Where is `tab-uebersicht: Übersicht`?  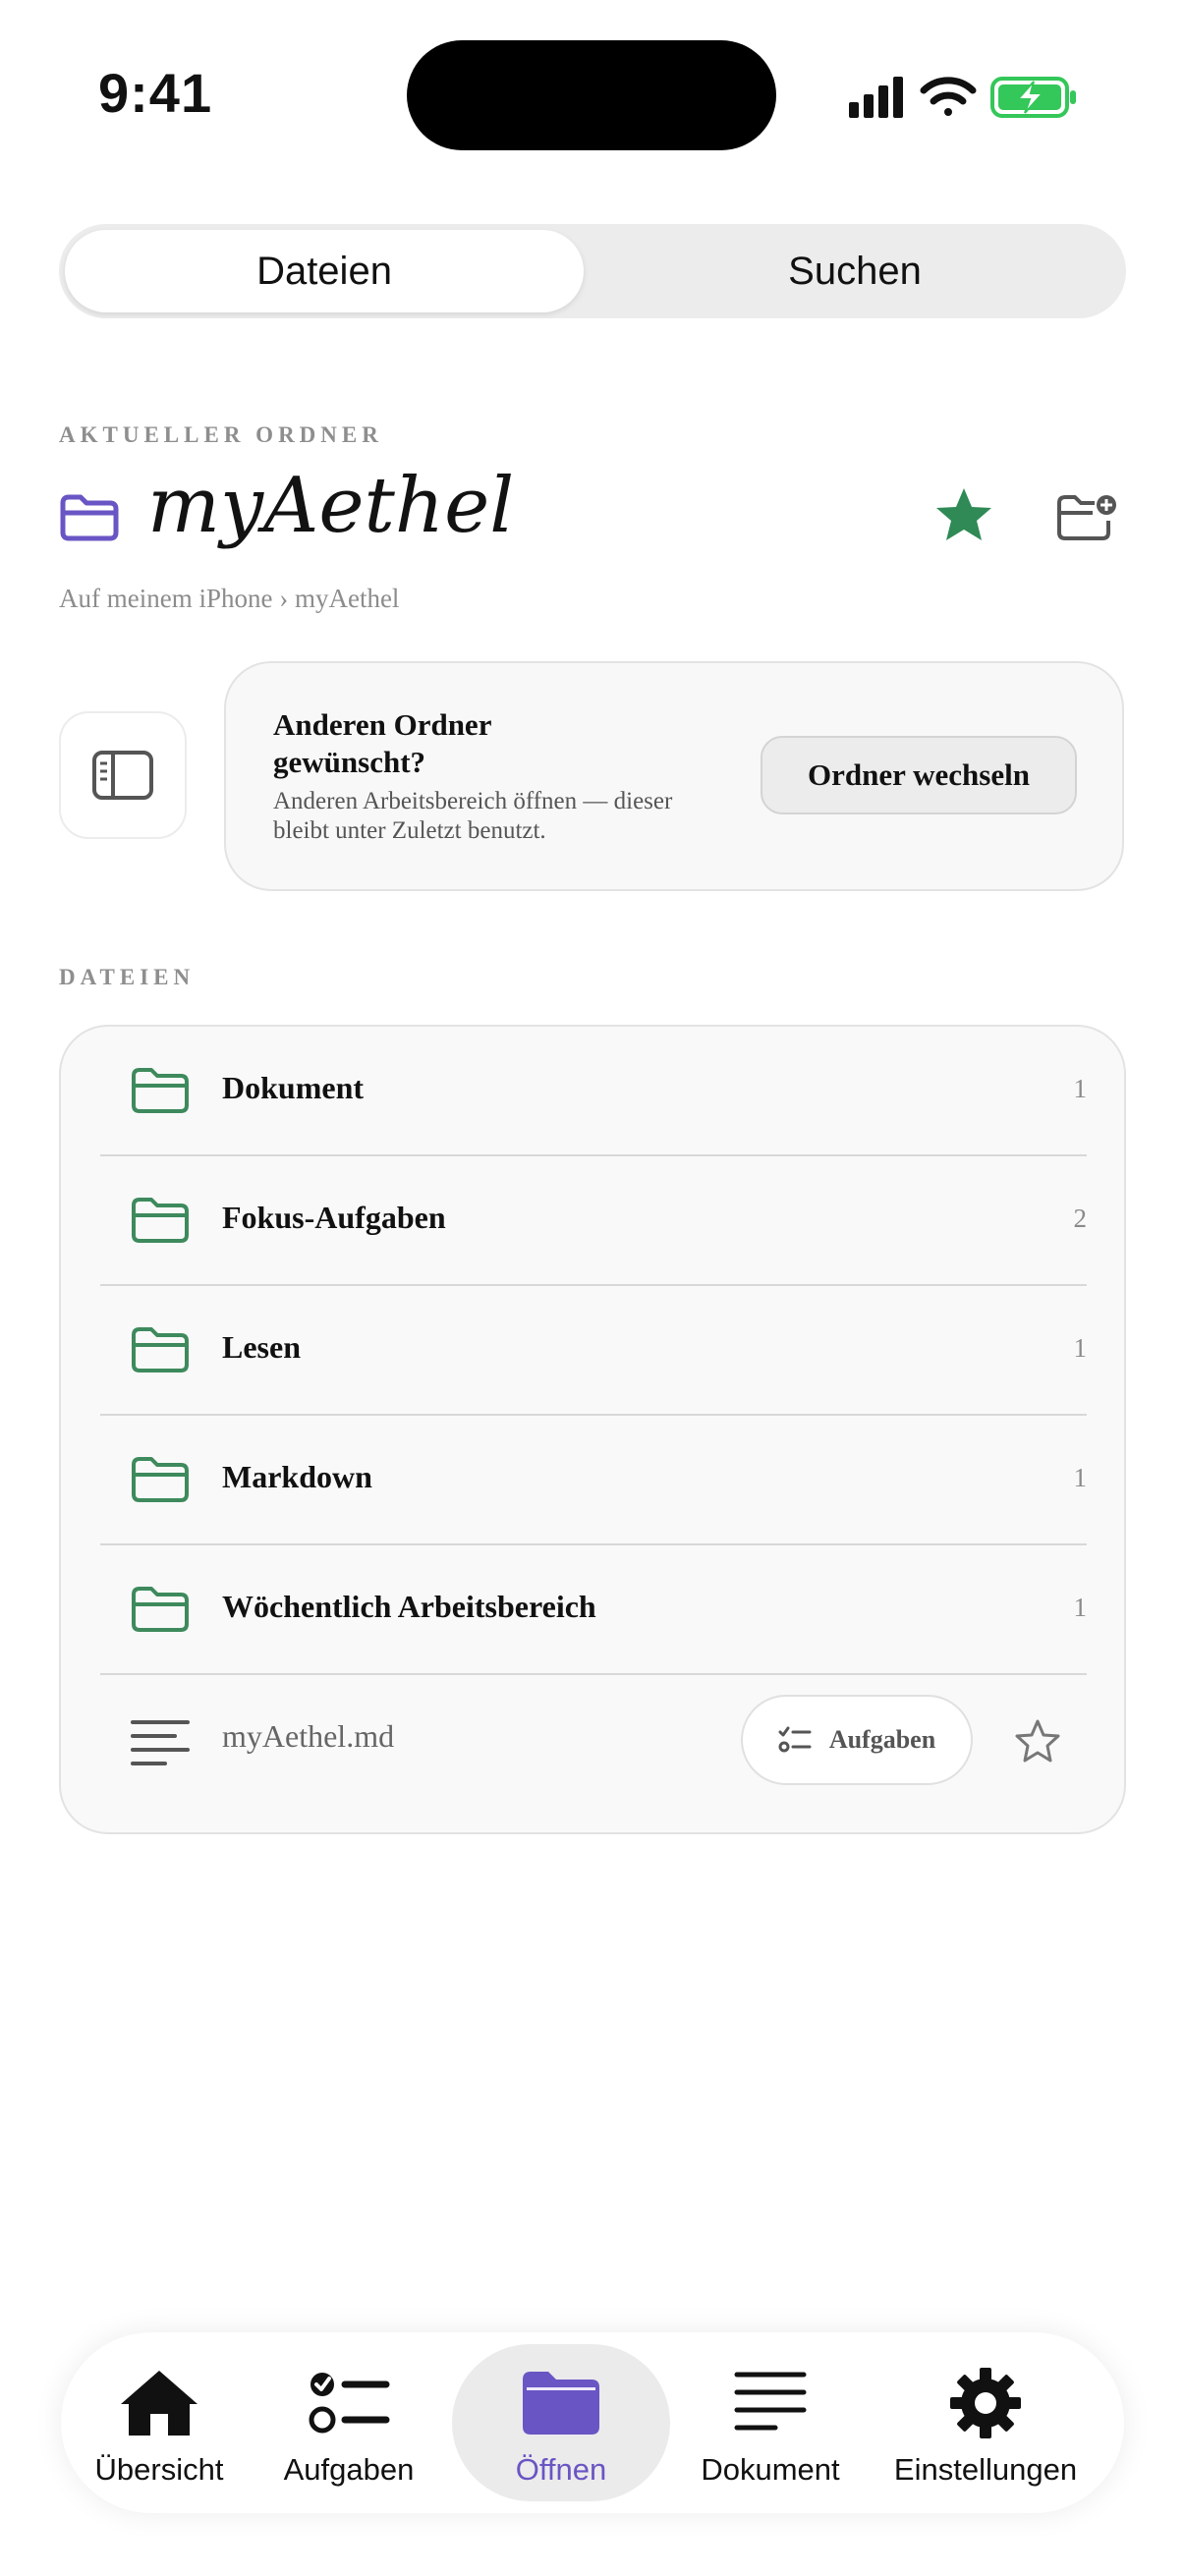 tab-uebersicht: Übersicht is located at coordinates (159, 2422).